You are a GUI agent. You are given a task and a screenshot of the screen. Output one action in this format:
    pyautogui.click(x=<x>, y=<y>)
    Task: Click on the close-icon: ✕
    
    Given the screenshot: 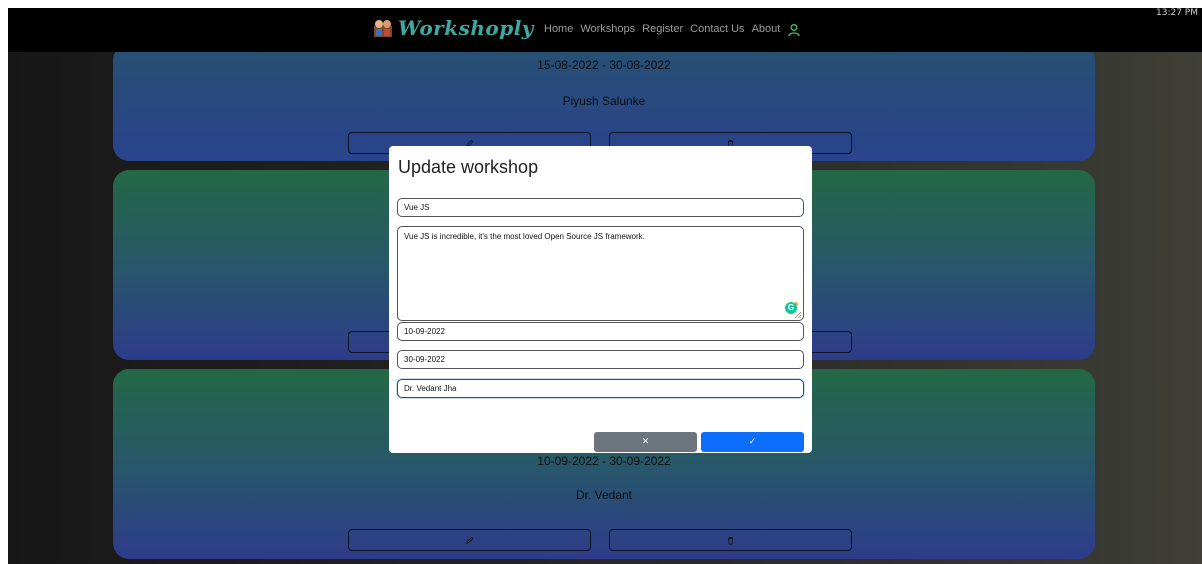 What is the action you would take?
    pyautogui.click(x=645, y=442)
    